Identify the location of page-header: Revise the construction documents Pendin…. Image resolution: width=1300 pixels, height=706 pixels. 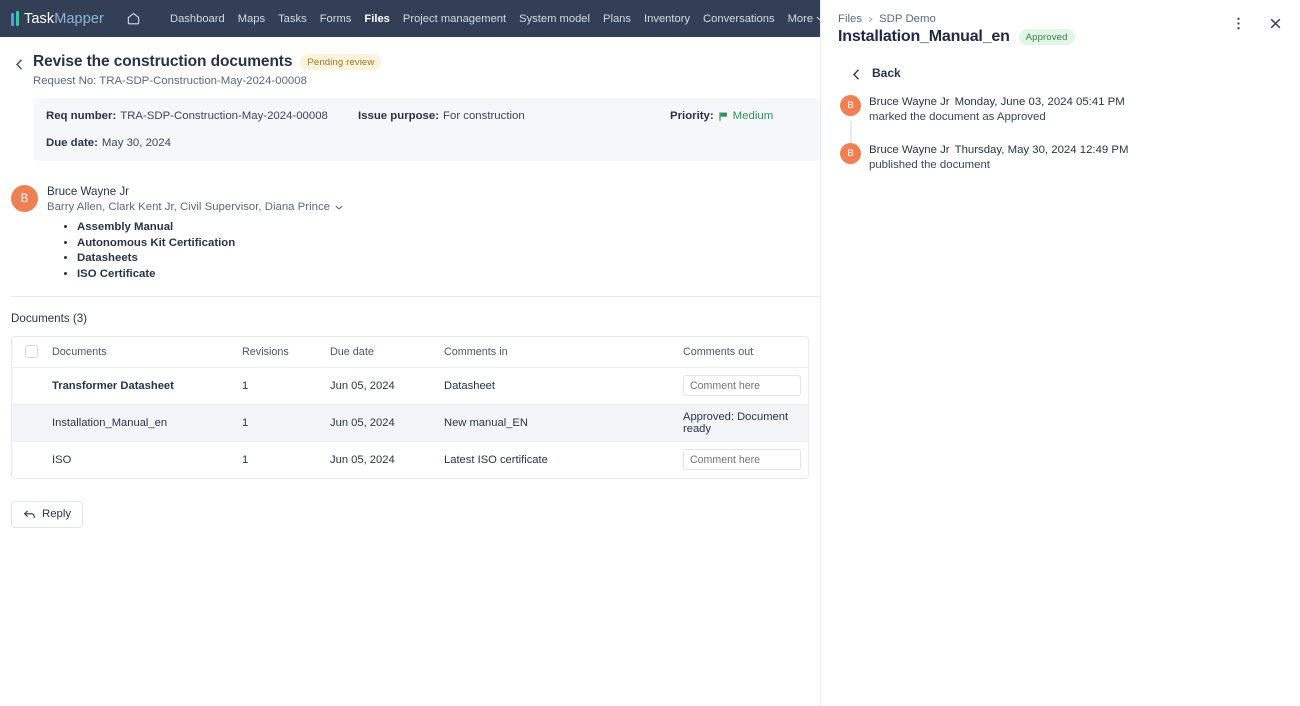
(410, 99).